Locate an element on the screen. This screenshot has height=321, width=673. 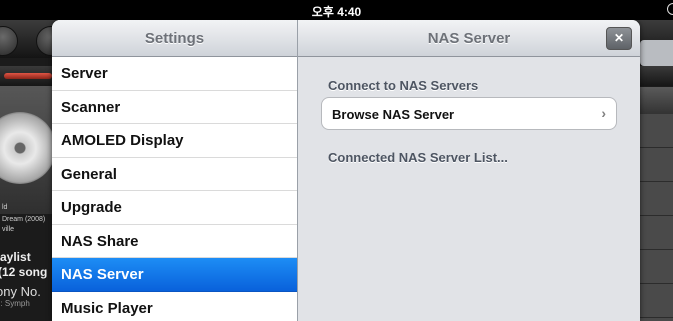
playlist-label: aylist is located at coordinates (15, 257).